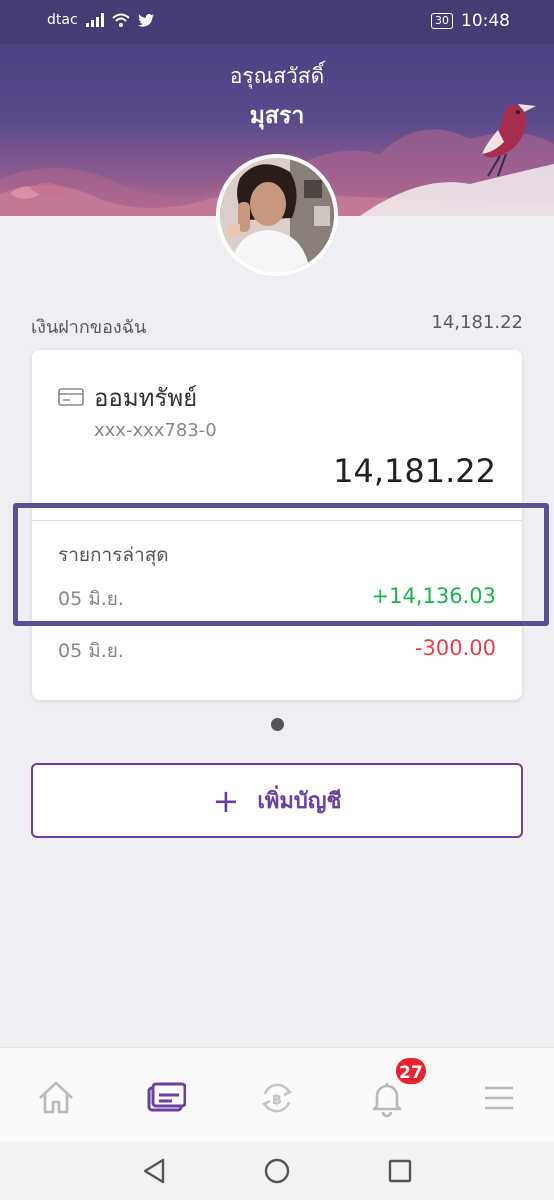  What do you see at coordinates (277, 76) in the screenshot?
I see `greeting-text: อรุณสวัสดิ์` at bounding box center [277, 76].